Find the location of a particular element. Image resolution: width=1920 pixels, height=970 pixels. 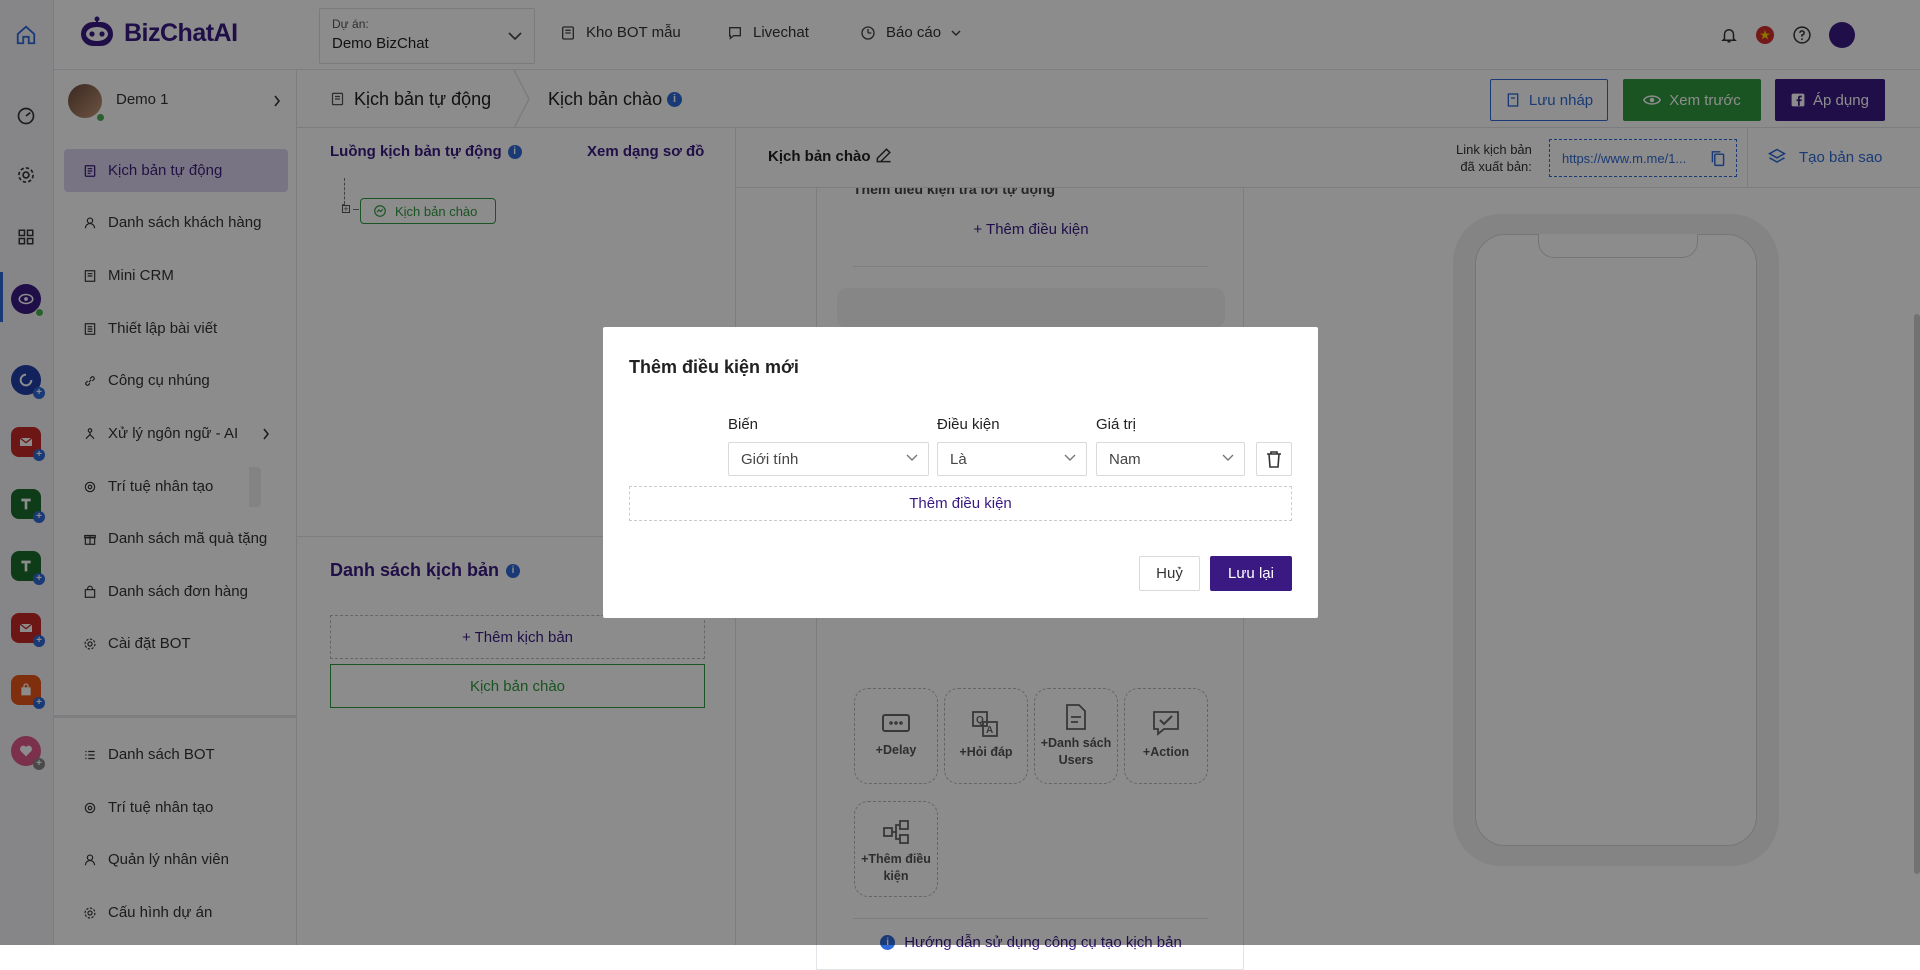

delete-condition-button is located at coordinates (1274, 459).